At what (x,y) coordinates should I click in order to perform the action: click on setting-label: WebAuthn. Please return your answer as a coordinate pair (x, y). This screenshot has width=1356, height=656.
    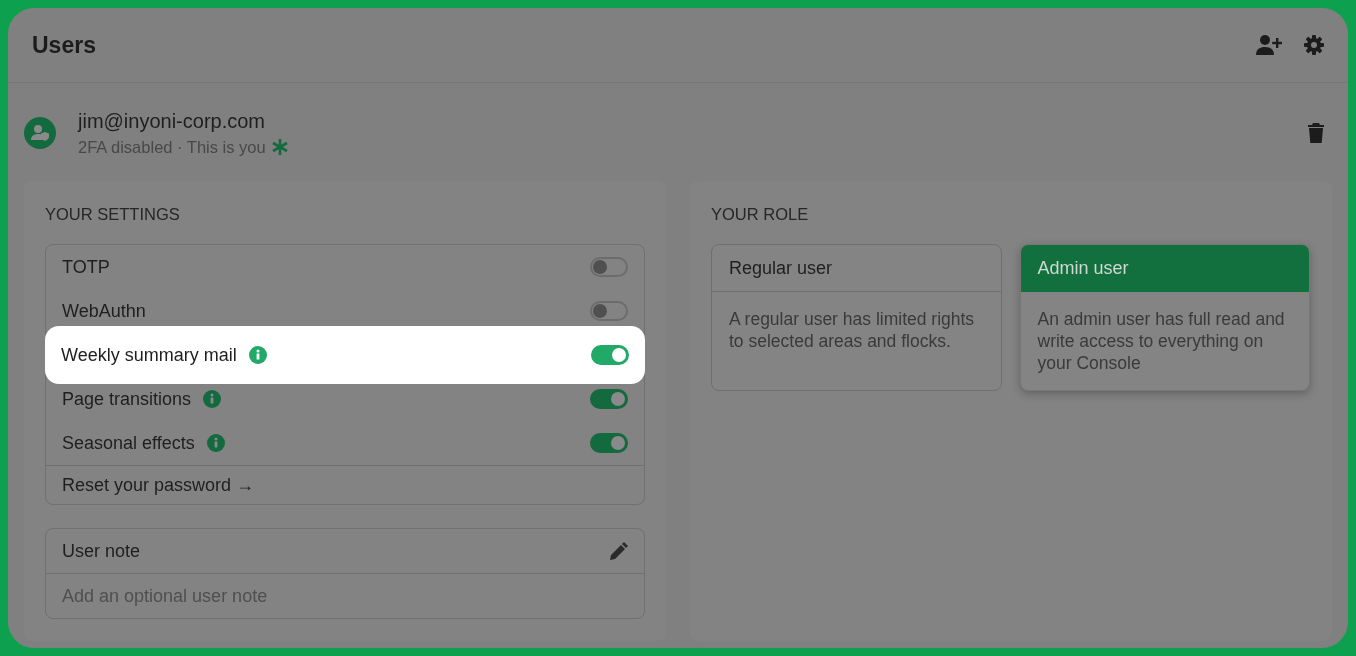
    Looking at the image, I should click on (104, 311).